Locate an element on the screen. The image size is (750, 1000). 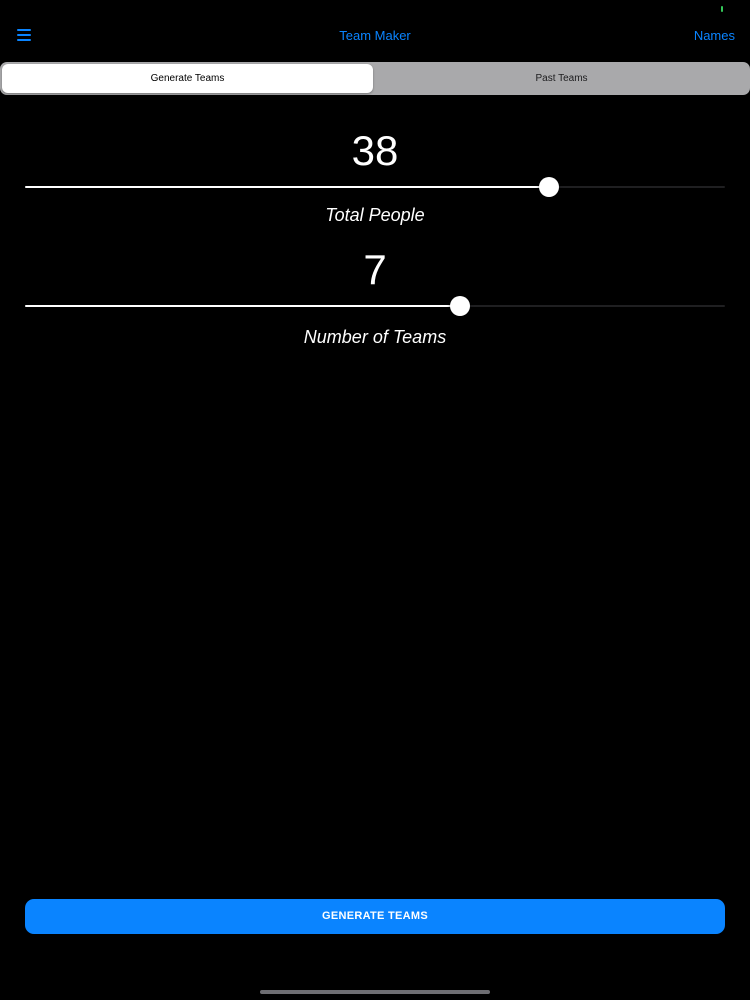
number-of-teams-slider is located at coordinates (375, 306).